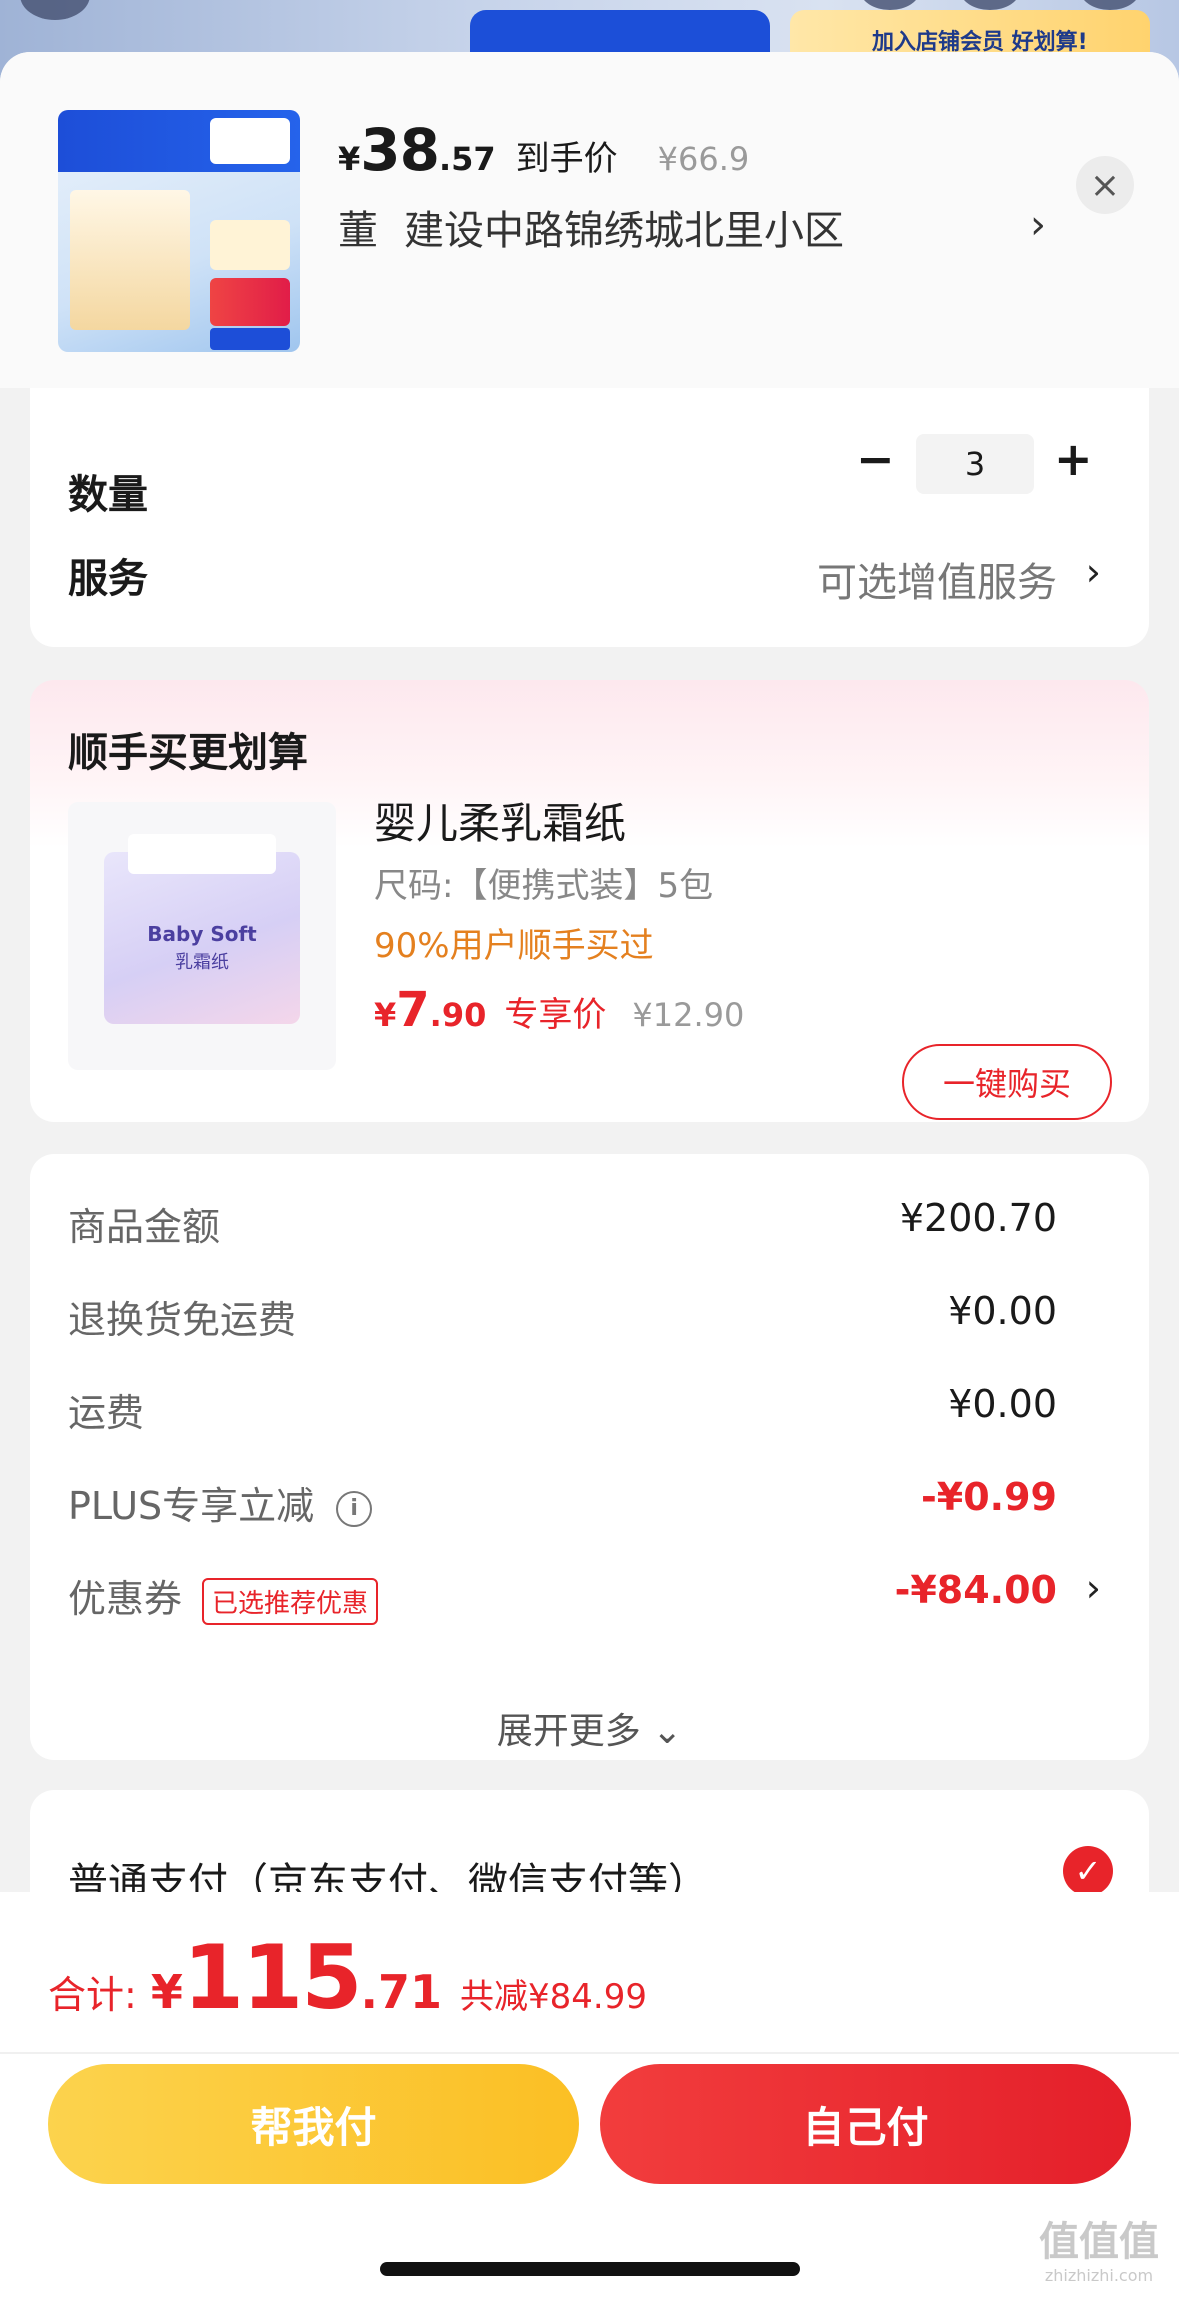 This screenshot has height=2302, width=1179. I want to click on service-label: 服务, so click(108, 579).